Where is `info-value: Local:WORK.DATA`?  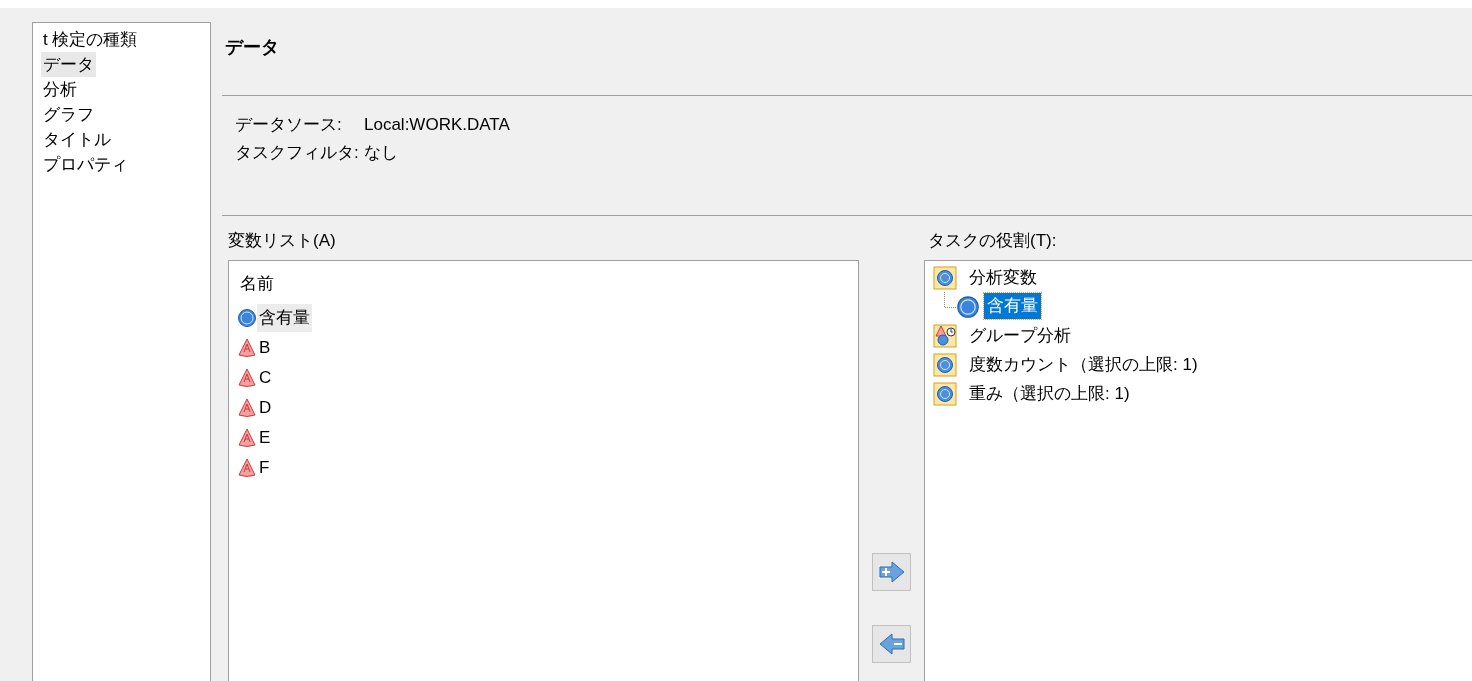
info-value: Local:WORK.DATA is located at coordinates (437, 125).